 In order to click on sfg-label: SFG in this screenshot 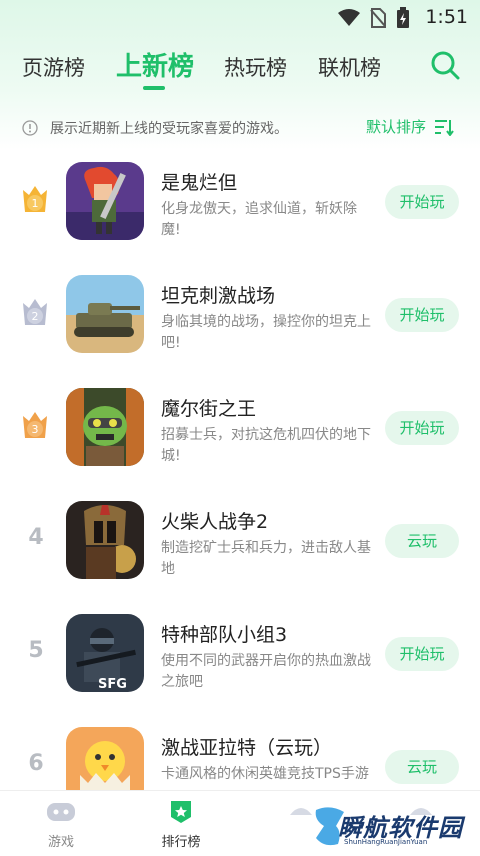, I will do `click(112, 684)`.